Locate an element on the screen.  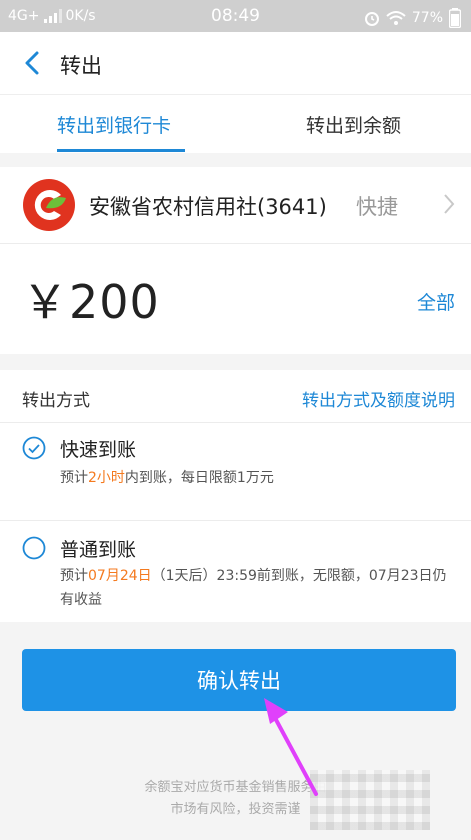
tab-to-balance: 转出到余额 is located at coordinates (353, 124).